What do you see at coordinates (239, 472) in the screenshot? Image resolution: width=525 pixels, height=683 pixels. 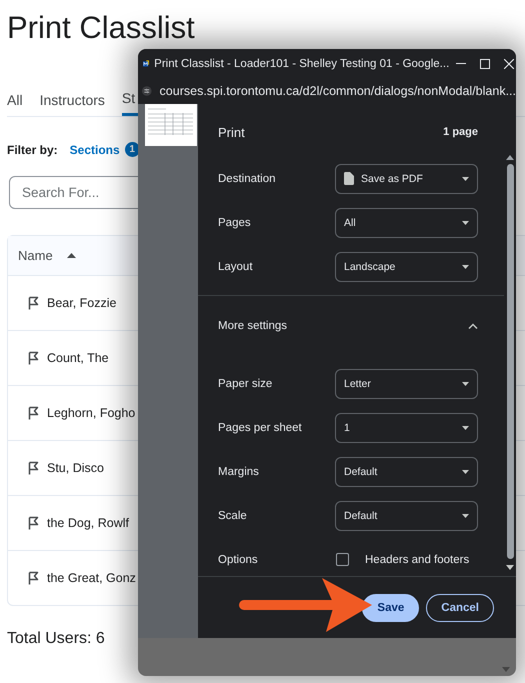 I see `setting-label: Margins` at bounding box center [239, 472].